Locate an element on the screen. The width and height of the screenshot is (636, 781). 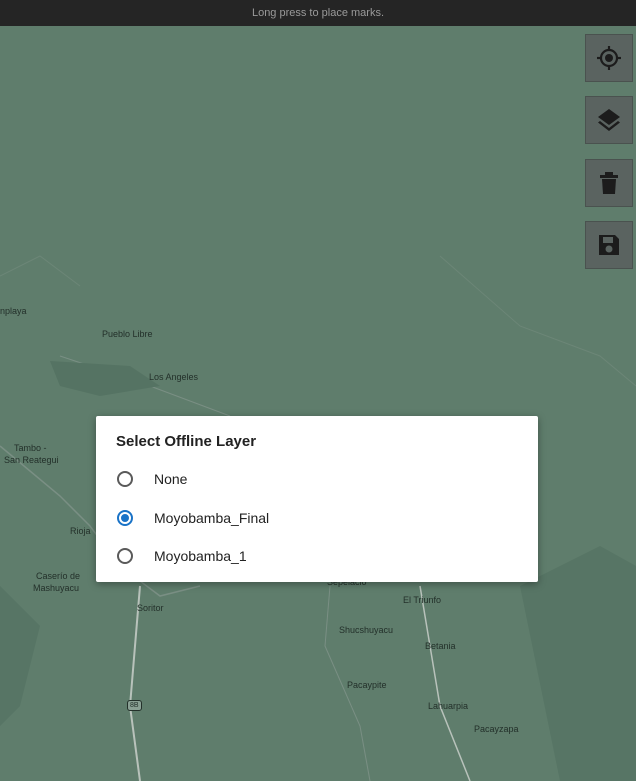
crosshair-icon is located at coordinates (609, 58).